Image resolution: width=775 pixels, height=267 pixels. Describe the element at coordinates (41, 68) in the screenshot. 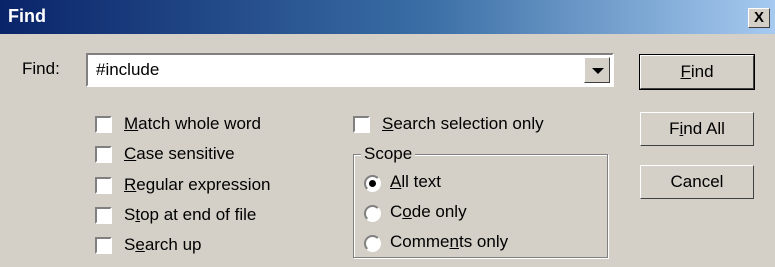

I see `find-label: Find:` at that location.